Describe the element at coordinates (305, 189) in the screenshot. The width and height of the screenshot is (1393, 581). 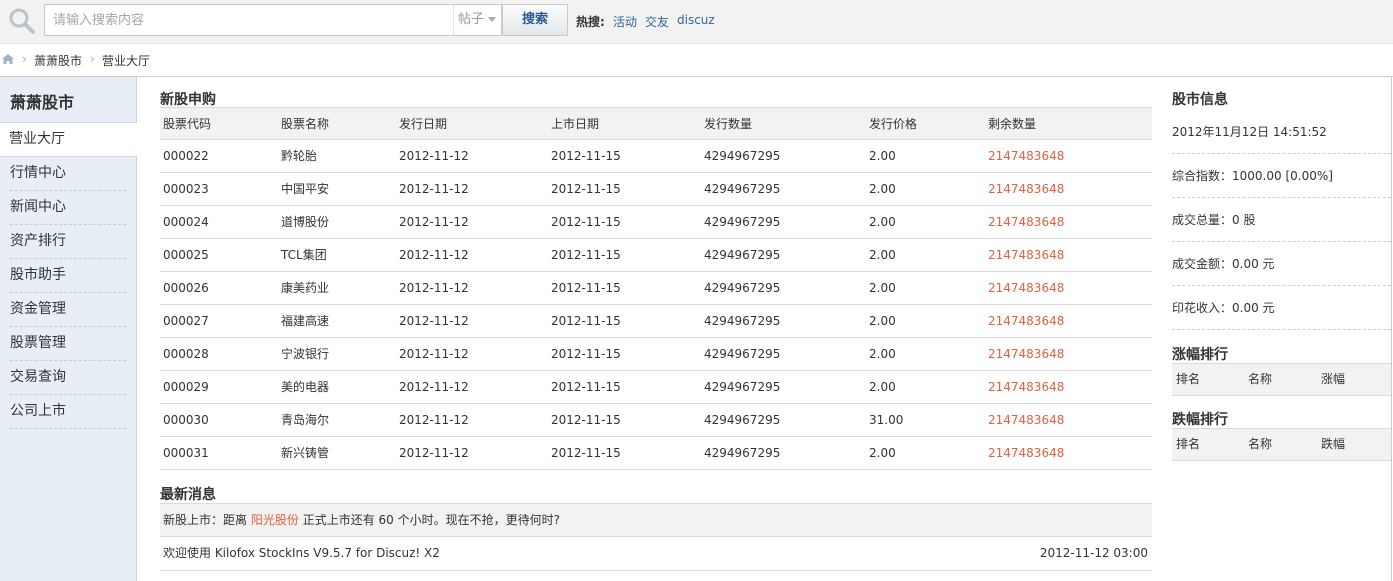
I see `cell-stock-name: 中国平安` at that location.